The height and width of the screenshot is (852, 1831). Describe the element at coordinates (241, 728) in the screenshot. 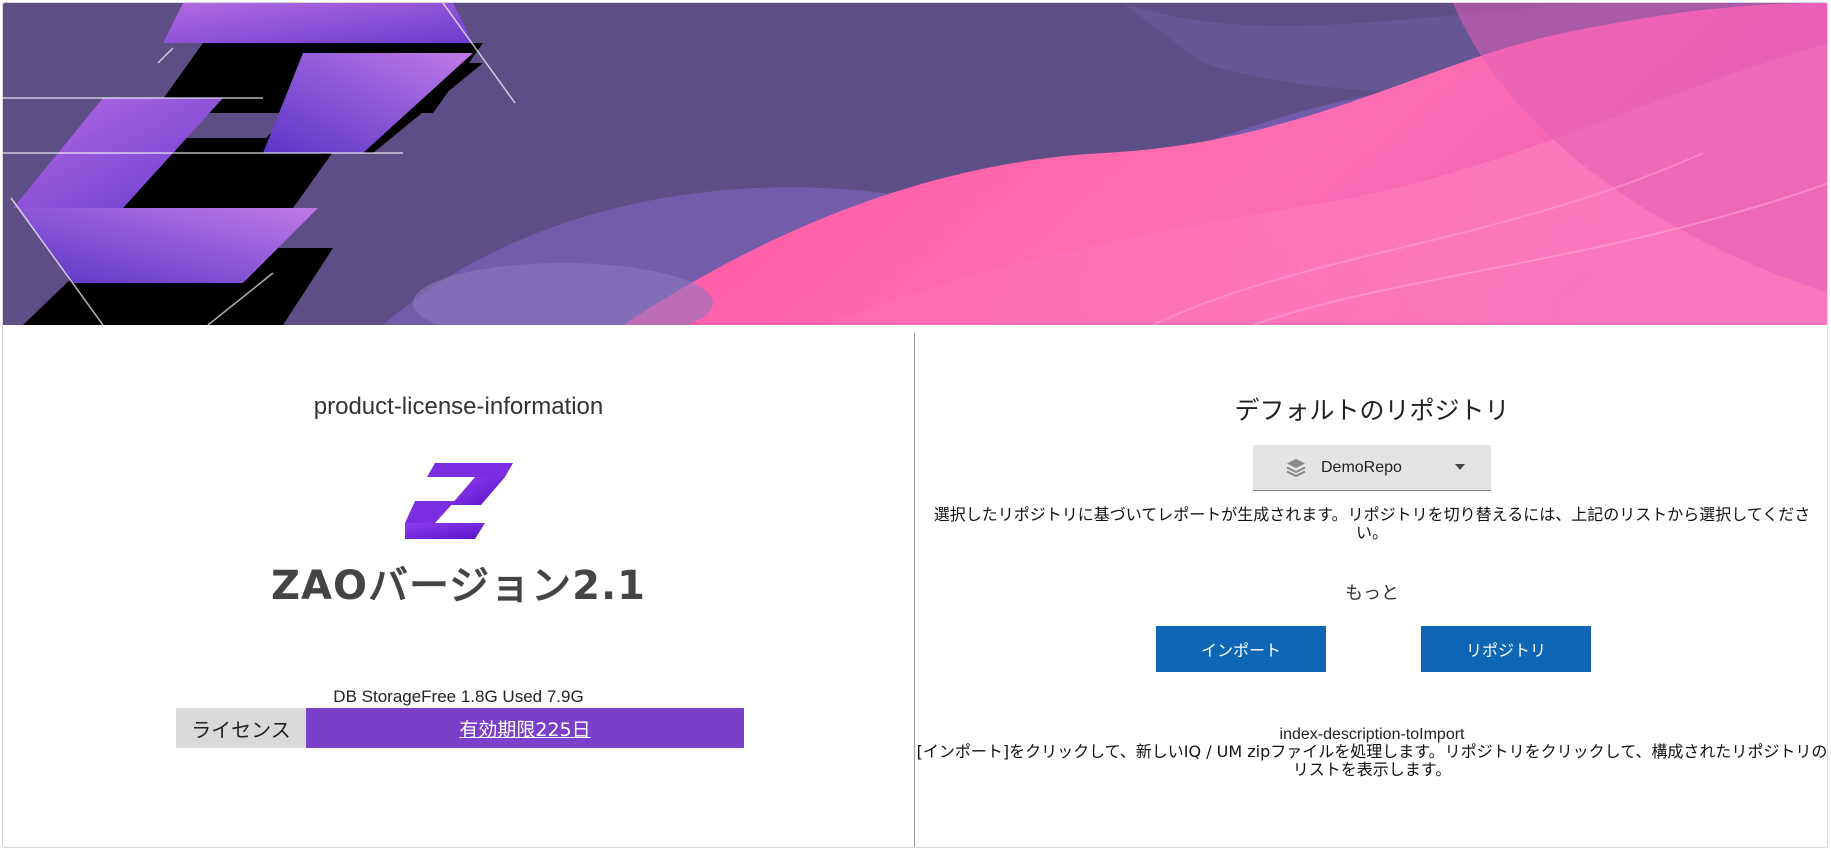

I see `license-label: ライセンス` at that location.